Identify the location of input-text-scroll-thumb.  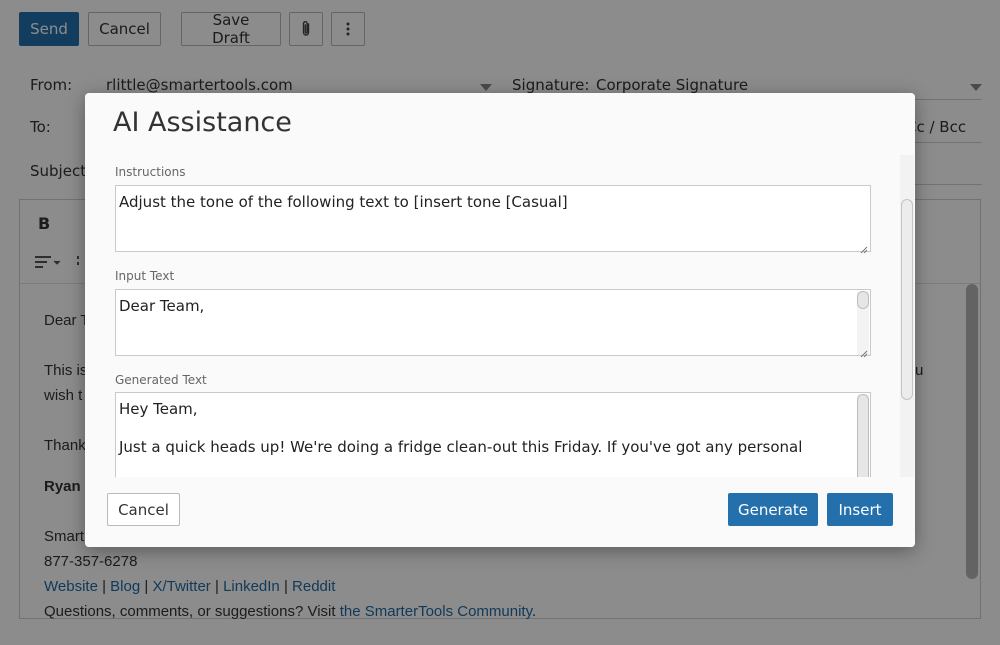
(863, 300).